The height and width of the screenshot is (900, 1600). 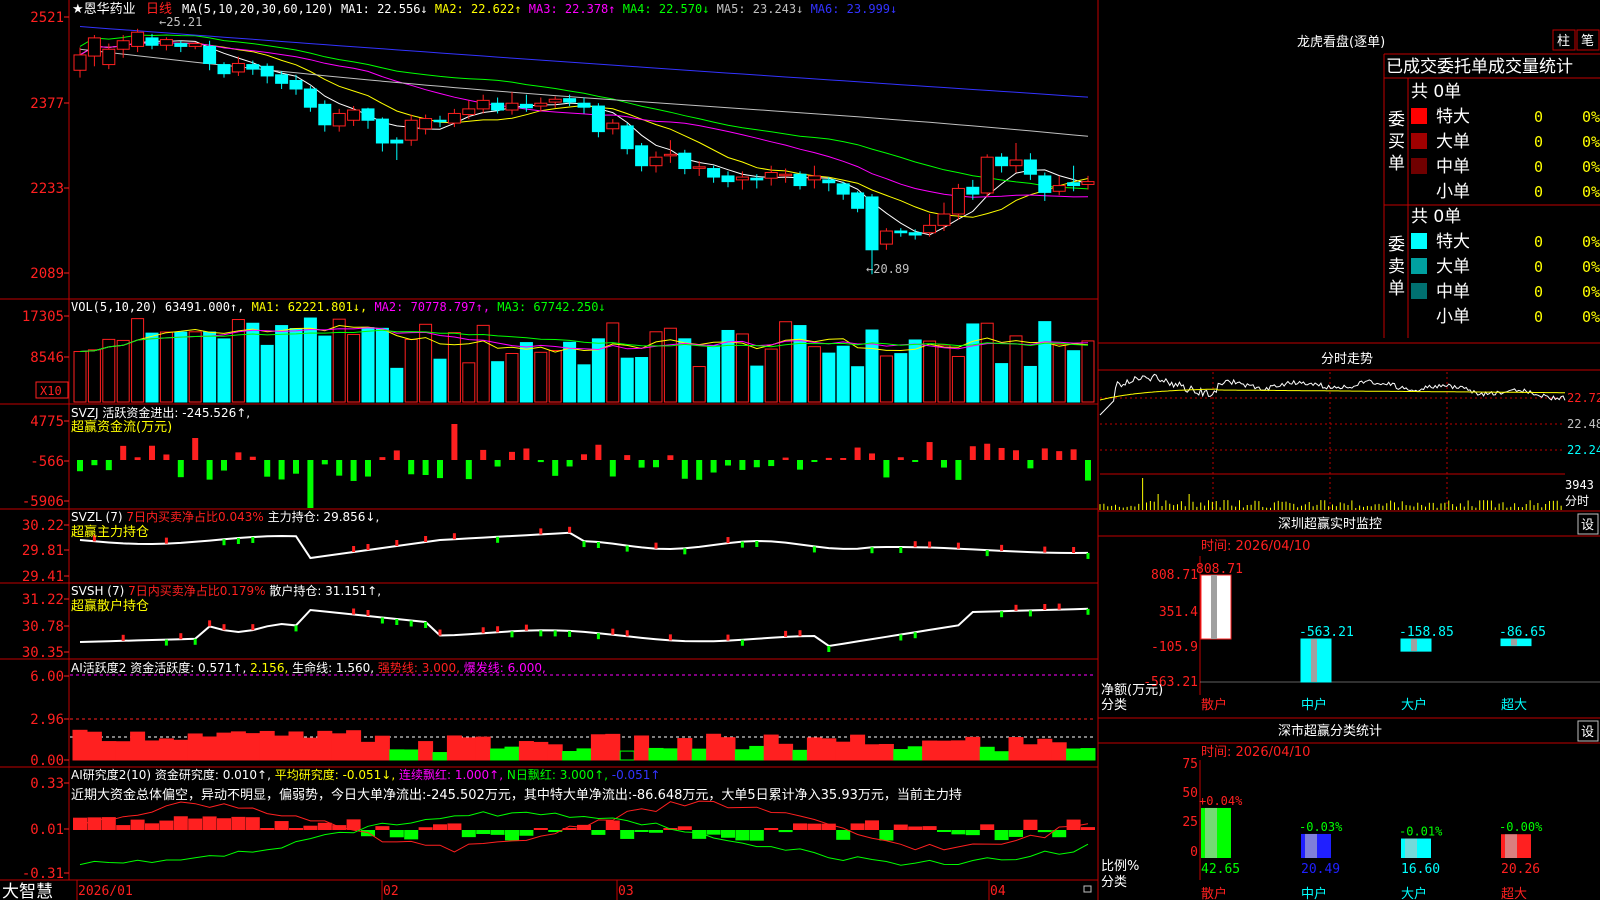 What do you see at coordinates (1538, 167) in the screenshot?
I see `order-count: 0` at bounding box center [1538, 167].